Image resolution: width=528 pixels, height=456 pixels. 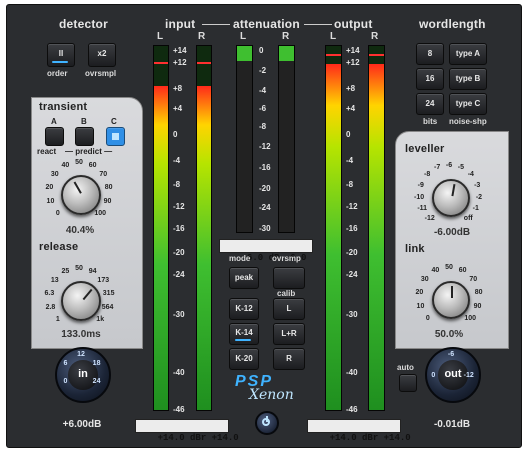 I want to click on scale-tick: +14, so click(x=353, y=50).